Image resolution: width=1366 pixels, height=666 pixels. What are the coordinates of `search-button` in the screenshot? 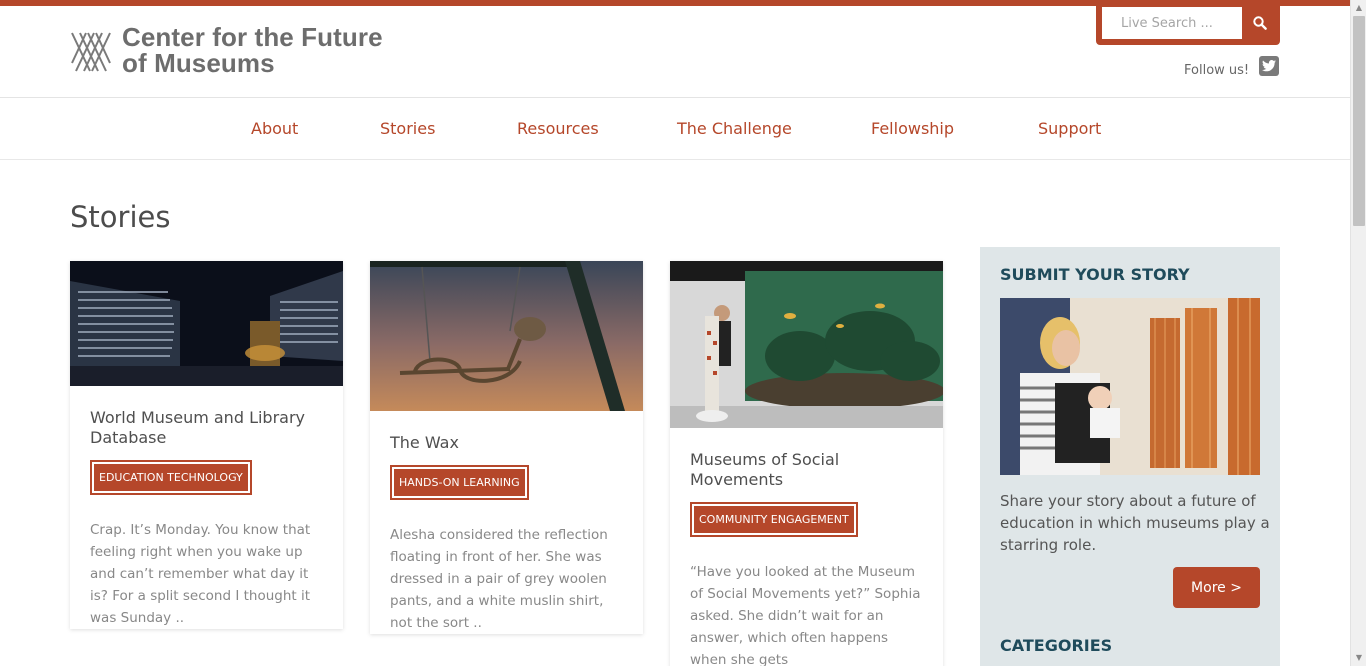 It's located at (1260, 23).